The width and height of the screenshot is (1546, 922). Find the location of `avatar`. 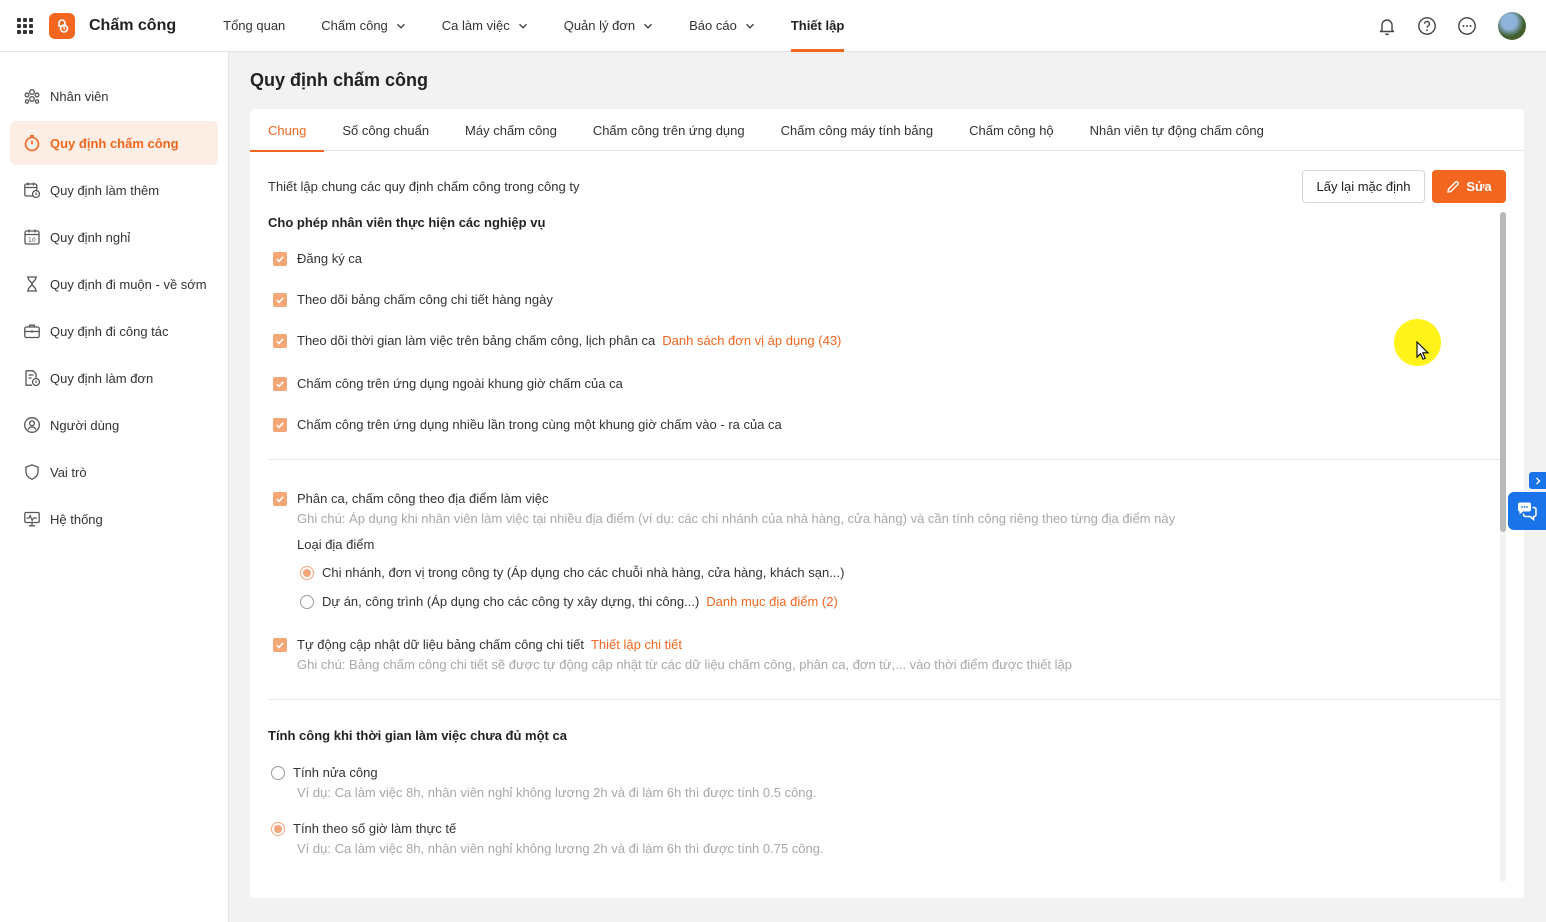

avatar is located at coordinates (1512, 26).